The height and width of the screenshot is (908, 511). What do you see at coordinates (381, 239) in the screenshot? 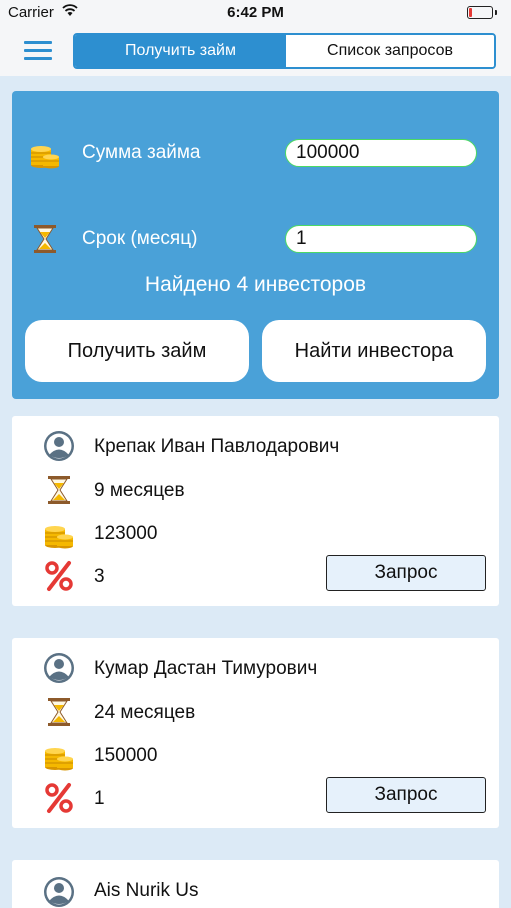
I see `term-input` at bounding box center [381, 239].